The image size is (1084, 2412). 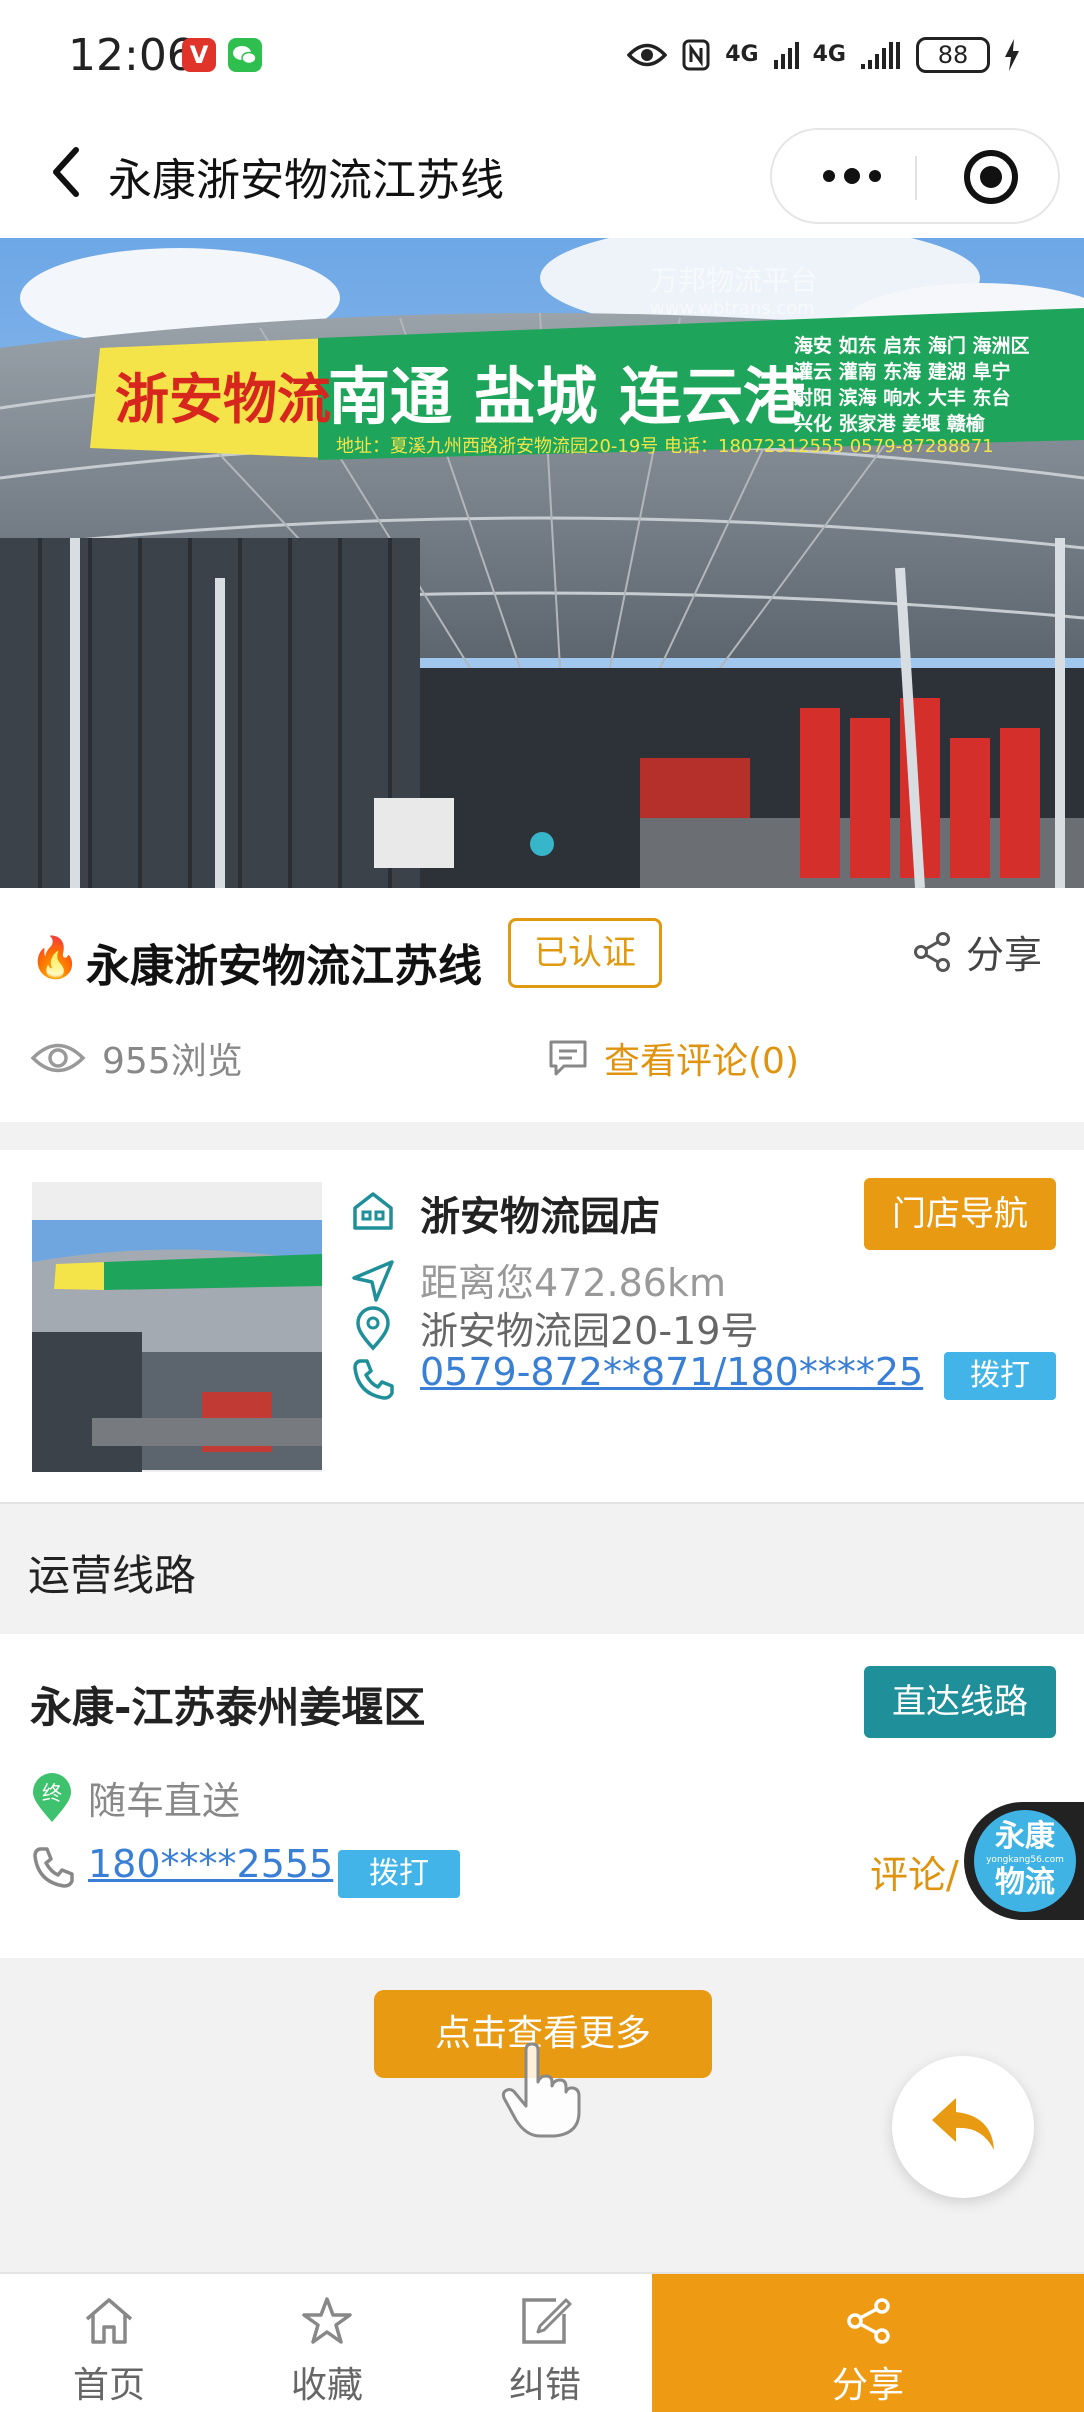 I want to click on store-distance: 距离您472.86km, so click(x=573, y=1283).